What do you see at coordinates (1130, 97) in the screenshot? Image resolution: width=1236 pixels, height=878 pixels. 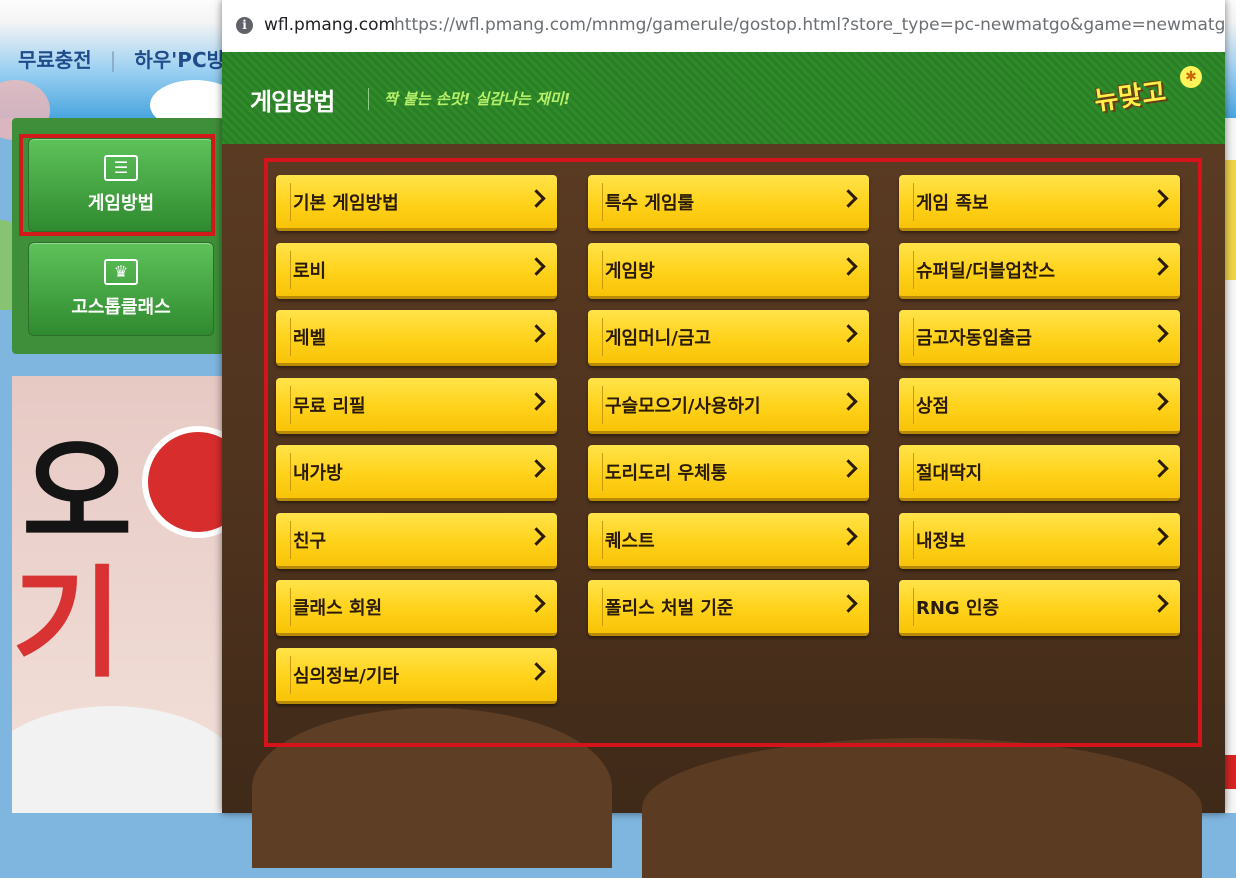 I see `newmatgo-logo: 뉴맞고` at bounding box center [1130, 97].